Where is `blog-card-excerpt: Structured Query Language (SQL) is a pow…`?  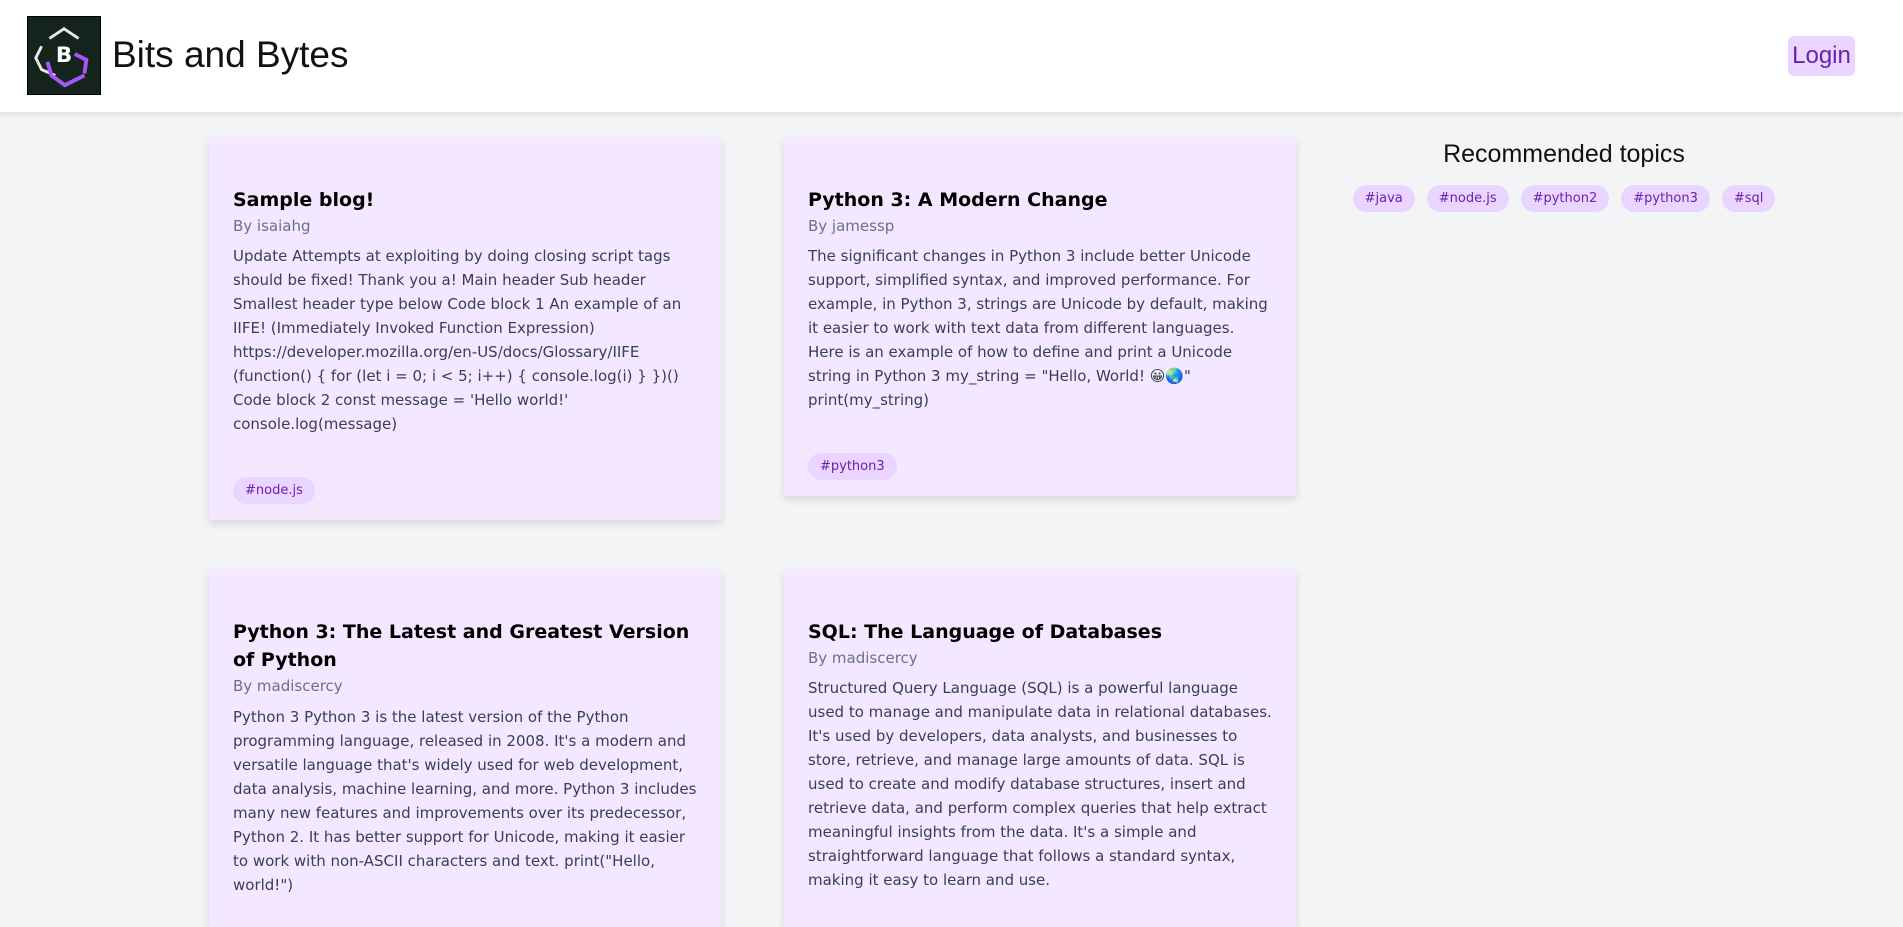
blog-card-excerpt: Structured Query Language (SQL) is a pow… is located at coordinates (1040, 784).